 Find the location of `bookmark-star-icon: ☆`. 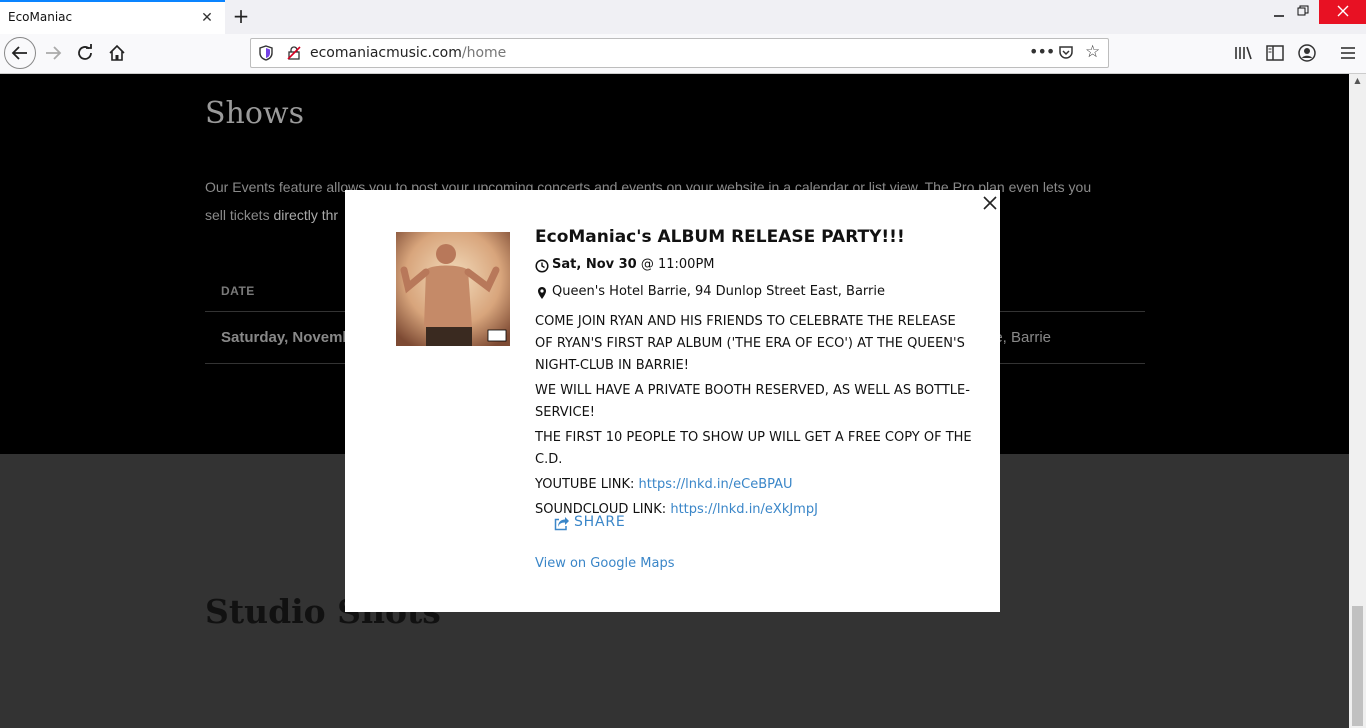

bookmark-star-icon: ☆ is located at coordinates (1092, 52).